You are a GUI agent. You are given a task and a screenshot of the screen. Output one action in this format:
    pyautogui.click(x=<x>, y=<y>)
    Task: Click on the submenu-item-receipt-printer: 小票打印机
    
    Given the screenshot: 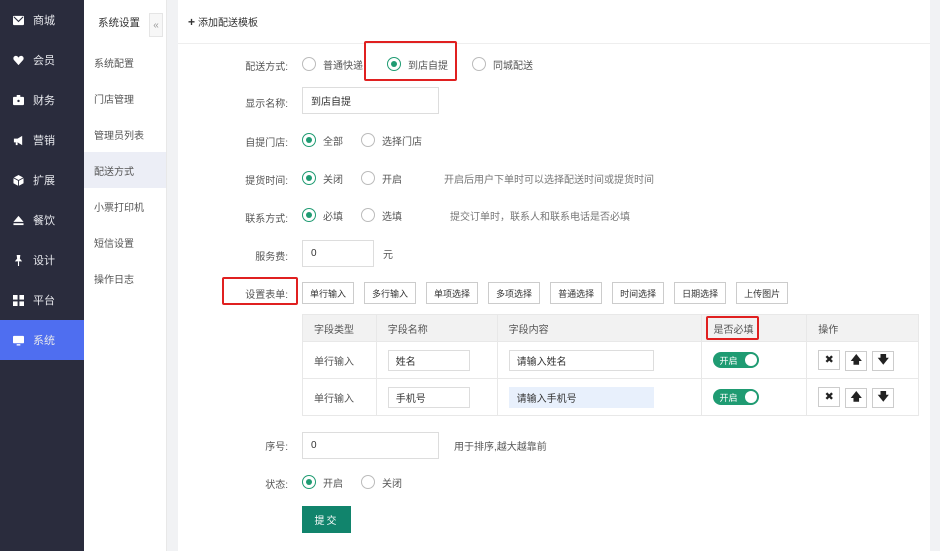 What is the action you would take?
    pyautogui.click(x=125, y=206)
    